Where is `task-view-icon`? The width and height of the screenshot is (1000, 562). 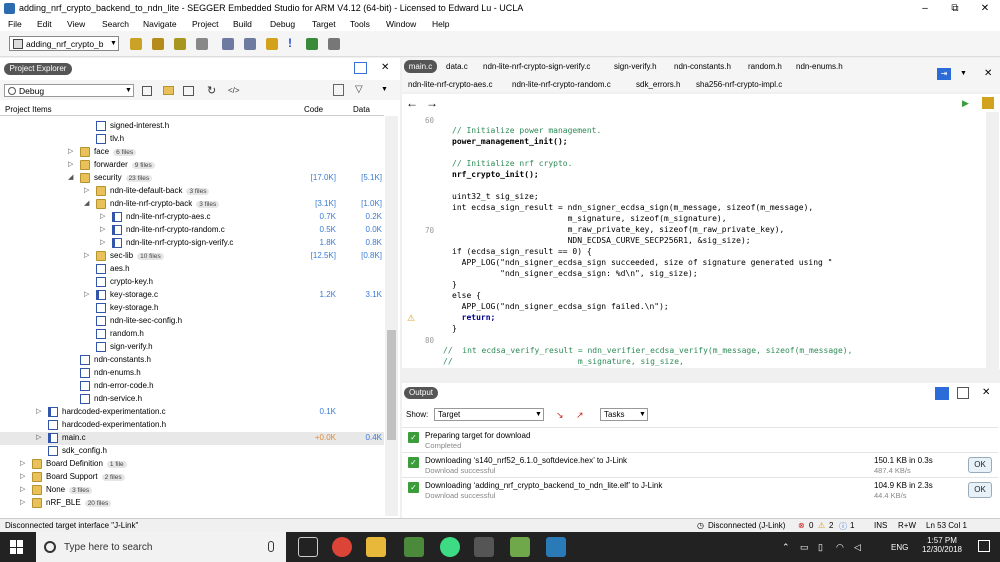
task-view-icon is located at coordinates (308, 547).